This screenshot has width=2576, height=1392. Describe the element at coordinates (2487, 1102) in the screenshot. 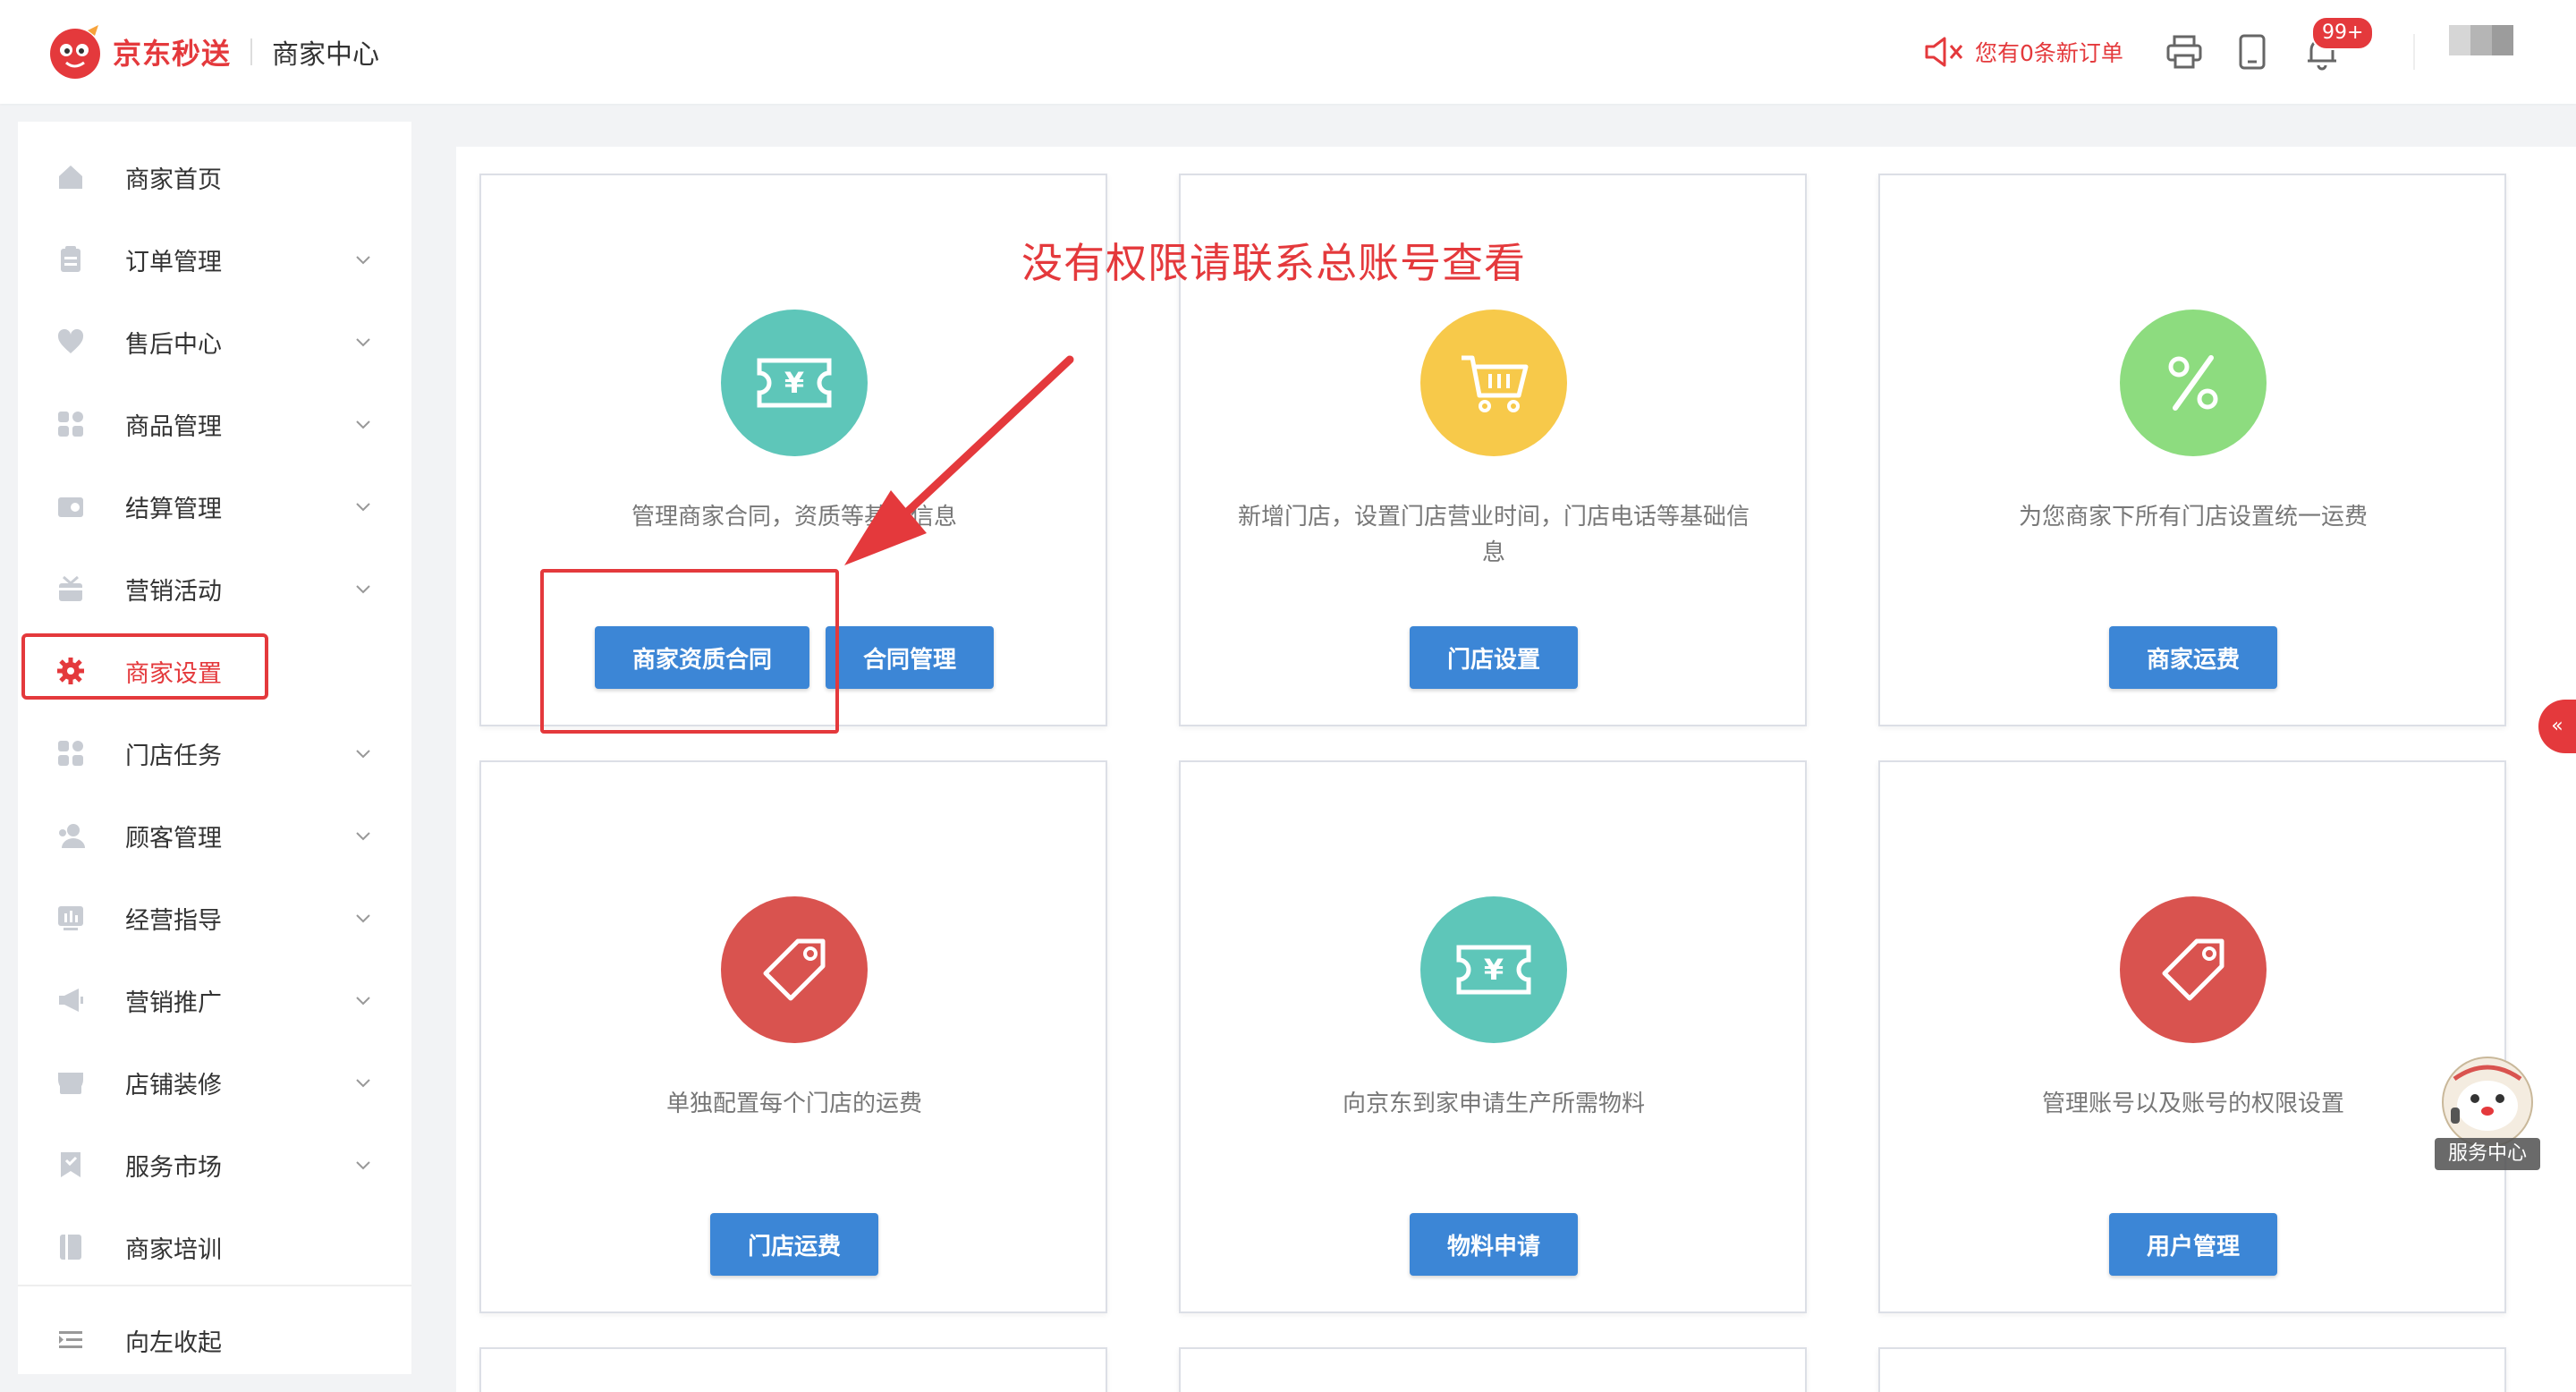

I see `mascot-service-icon` at that location.